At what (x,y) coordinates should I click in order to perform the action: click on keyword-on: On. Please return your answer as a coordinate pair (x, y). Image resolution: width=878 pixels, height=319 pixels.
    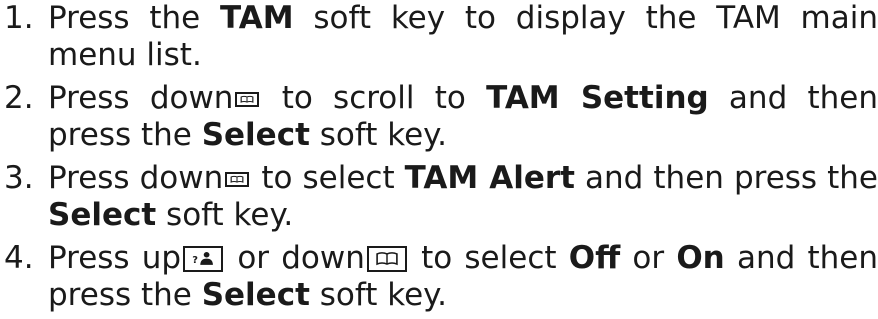
    Looking at the image, I should click on (700, 258).